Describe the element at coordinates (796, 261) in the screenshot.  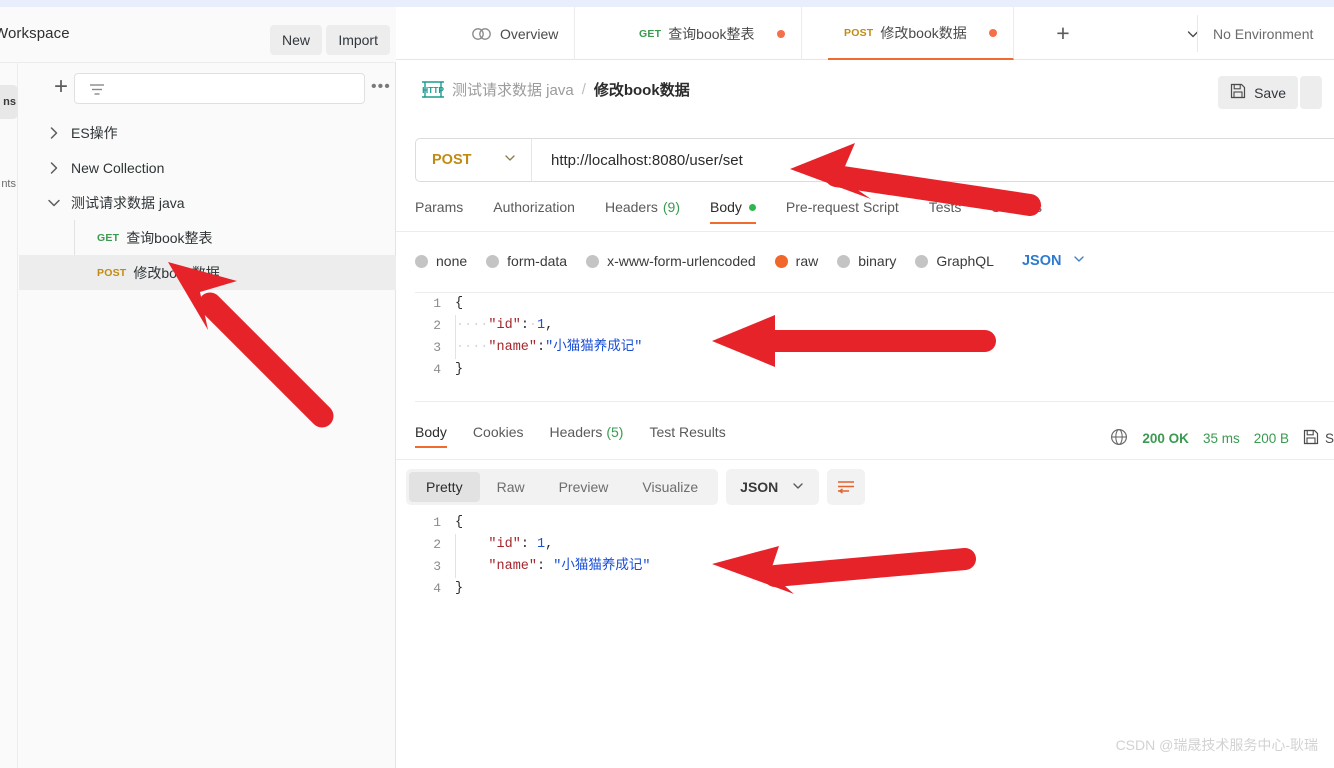
I see `body-type-raw: raw` at that location.